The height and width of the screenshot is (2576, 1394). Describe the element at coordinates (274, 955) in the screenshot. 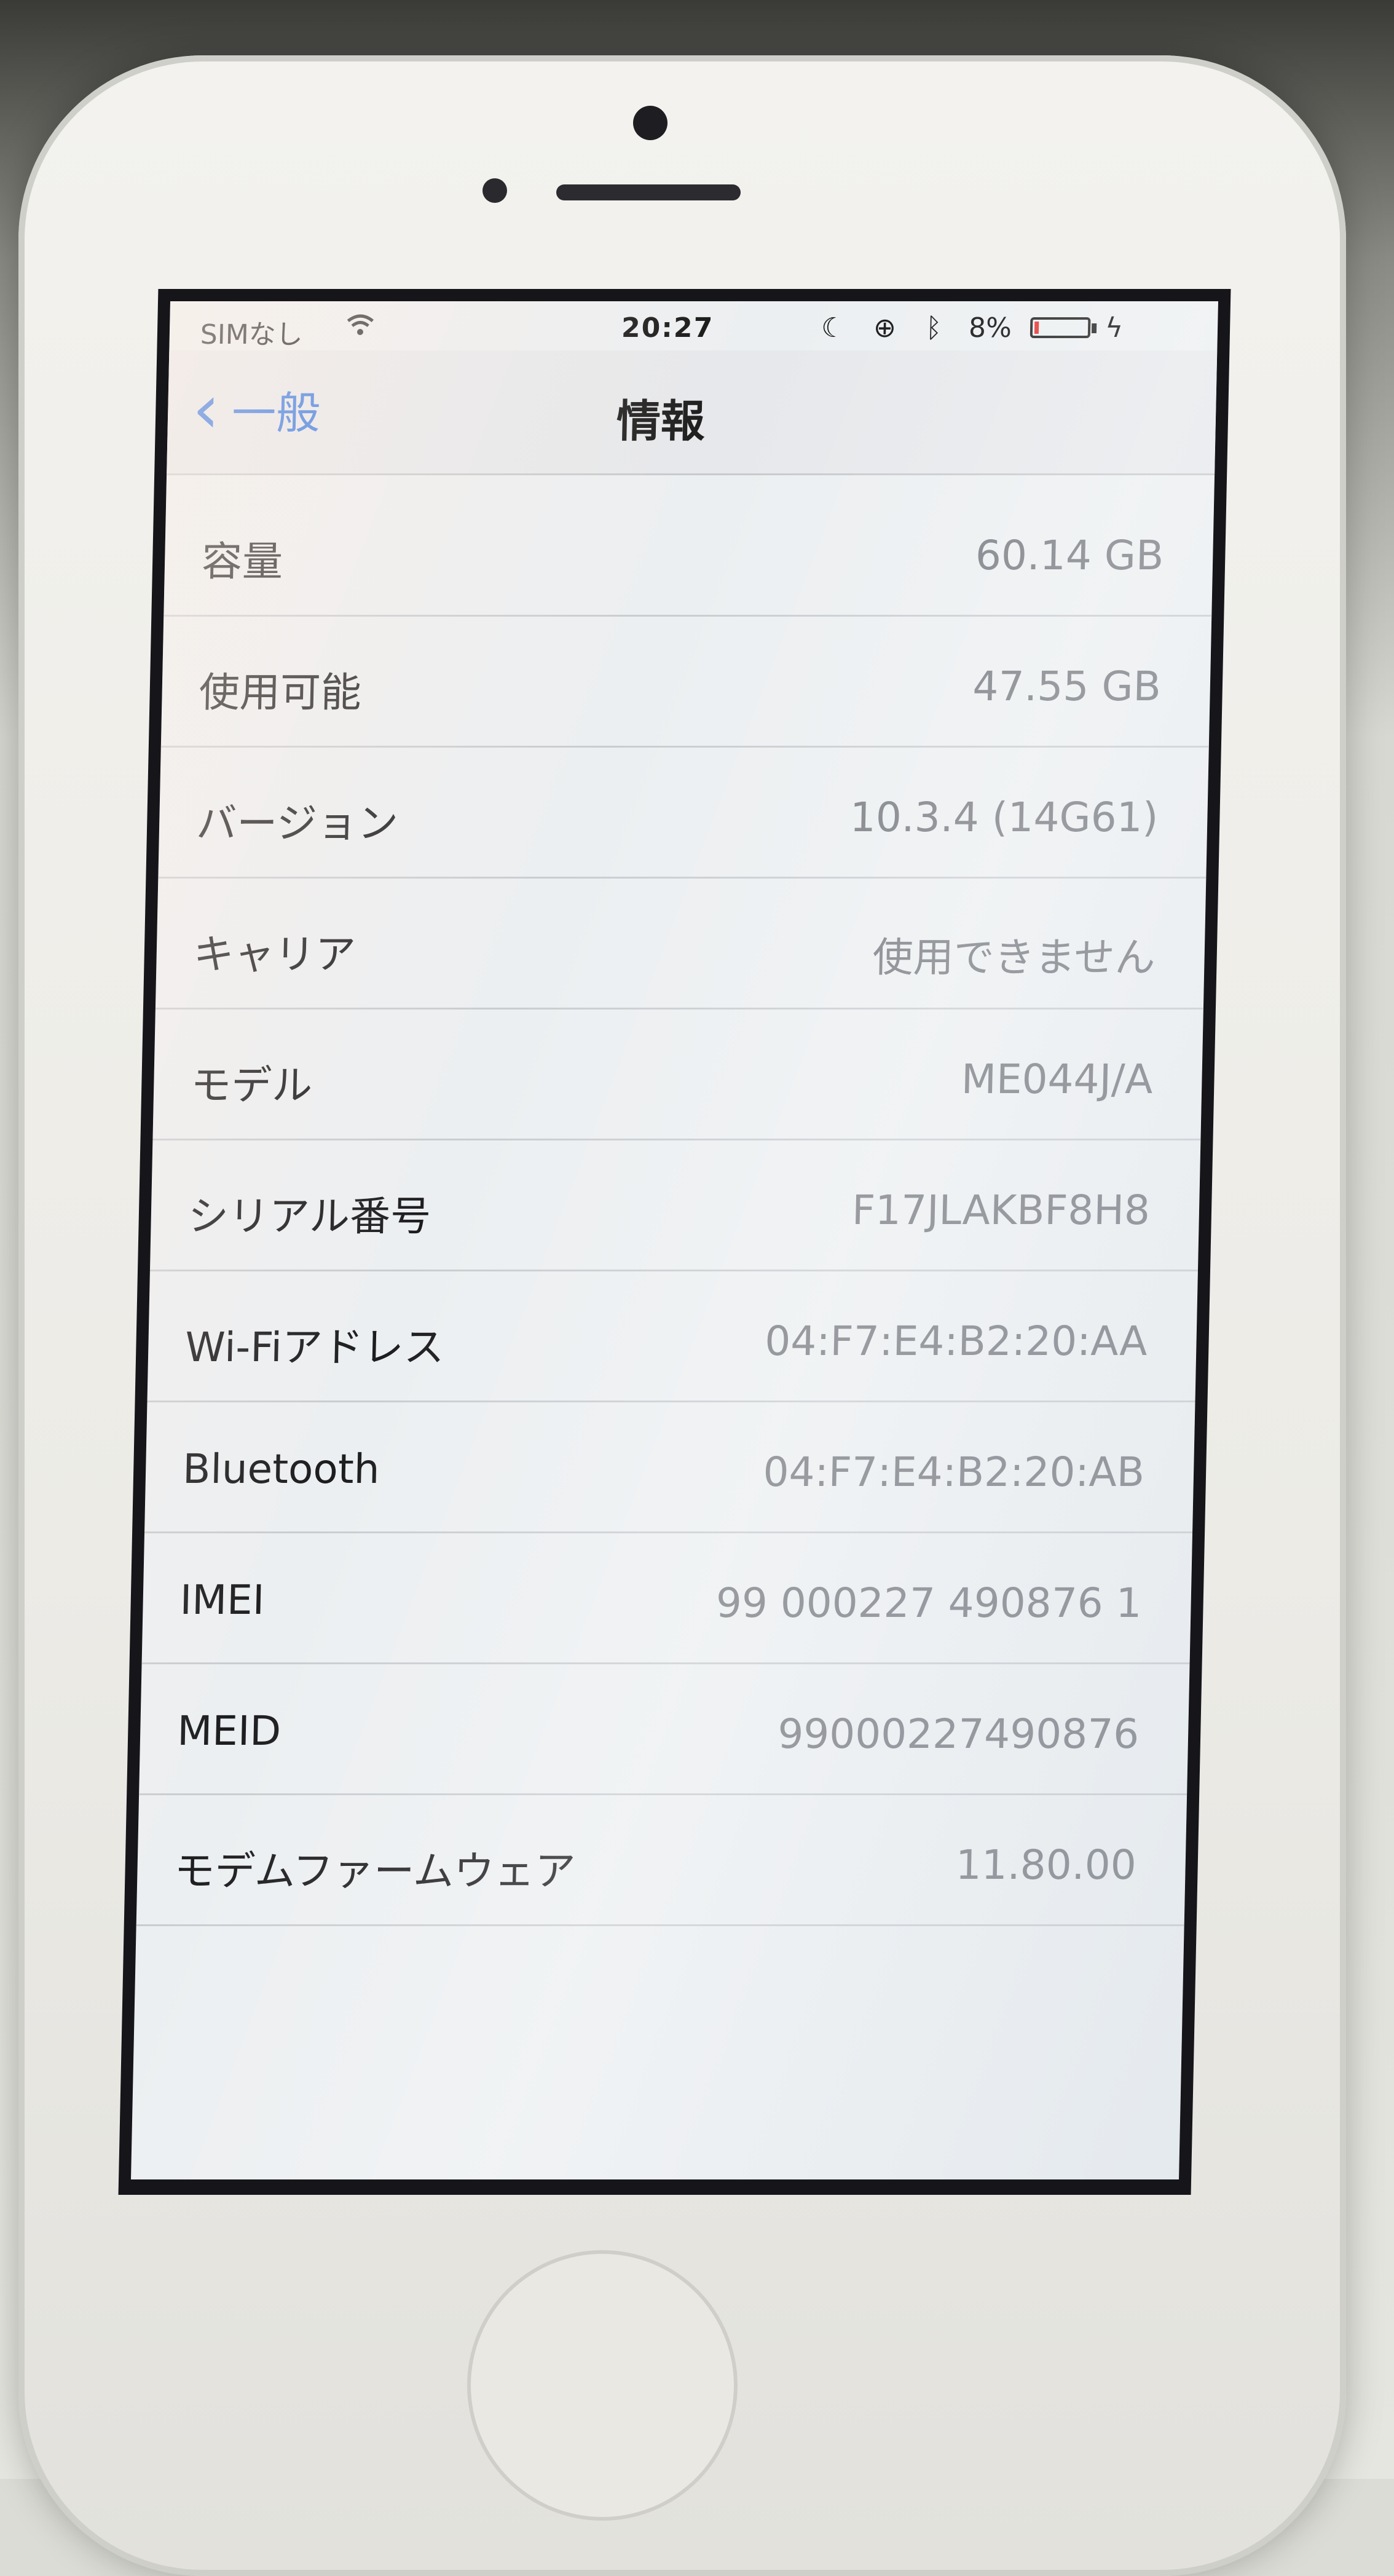

I see `info-row-label: キャリア` at that location.